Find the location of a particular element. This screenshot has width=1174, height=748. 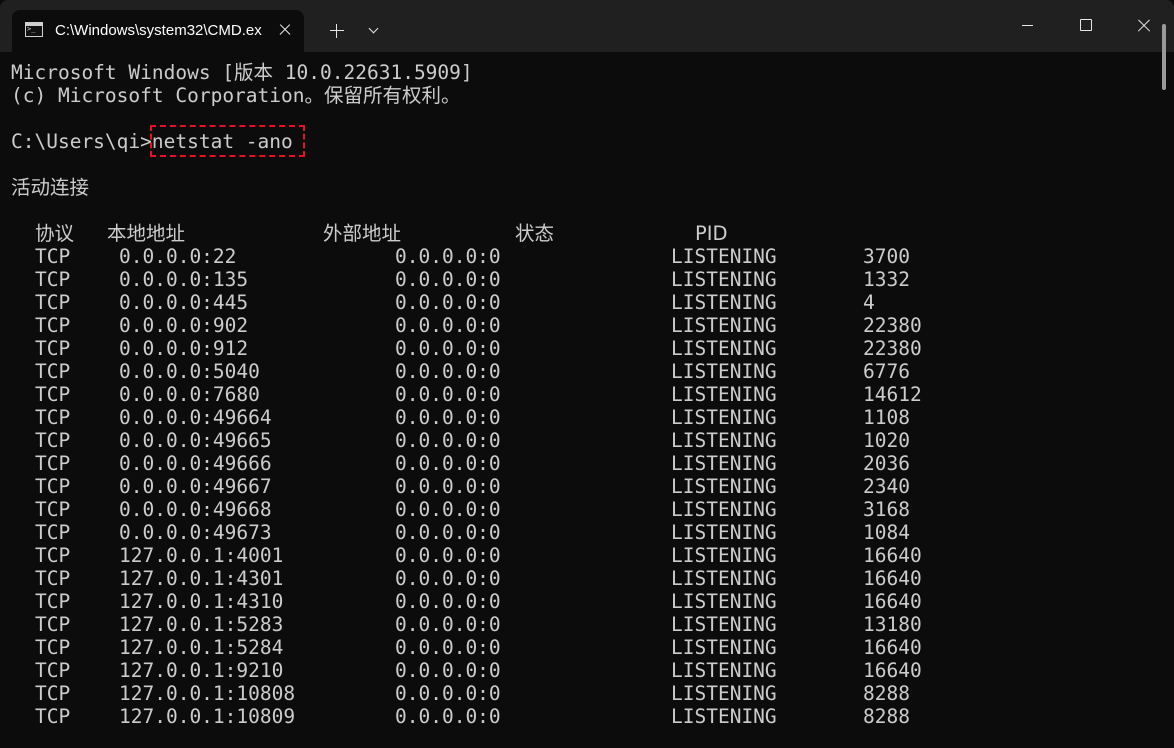

tab-cmd: C:\Windows\system32\CMD.exe is located at coordinates (158, 31).